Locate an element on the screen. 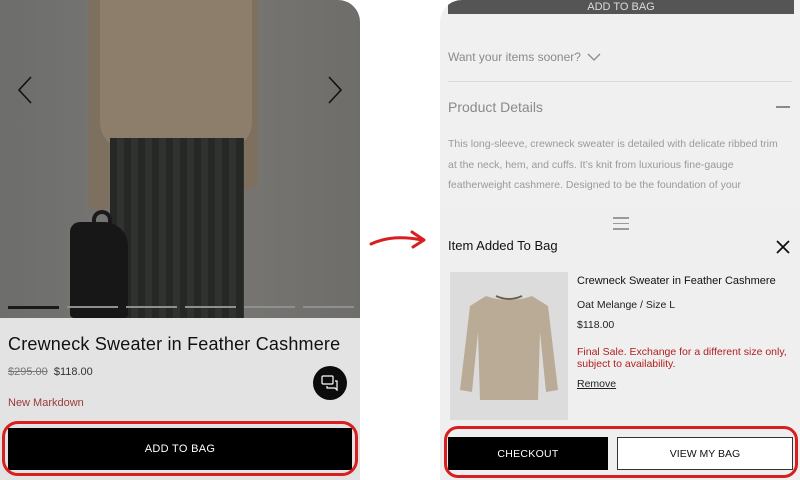 This screenshot has width=800, height=480. chat-icon is located at coordinates (330, 383).